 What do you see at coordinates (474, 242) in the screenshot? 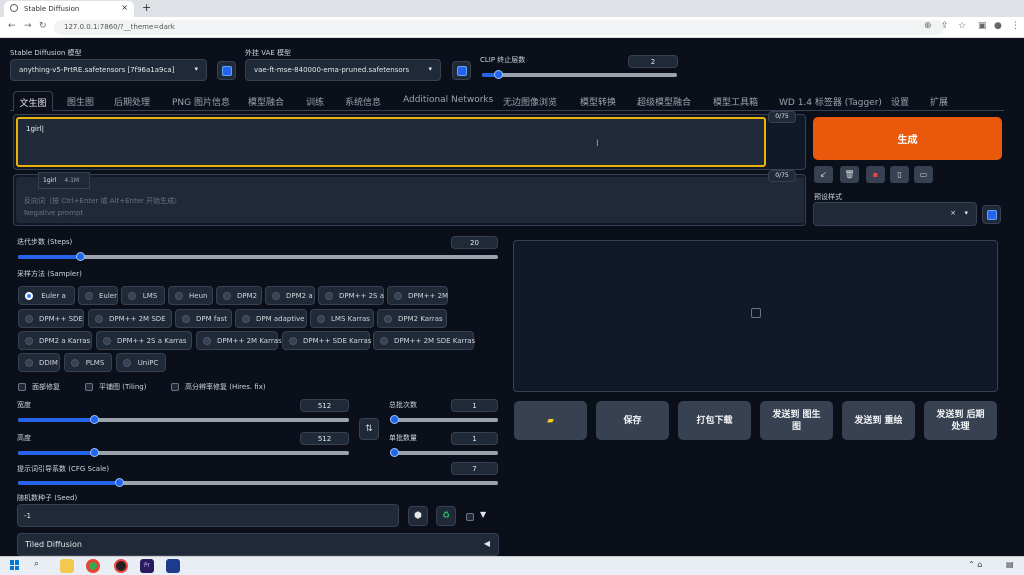
I see `steps-input: 20` at bounding box center [474, 242].